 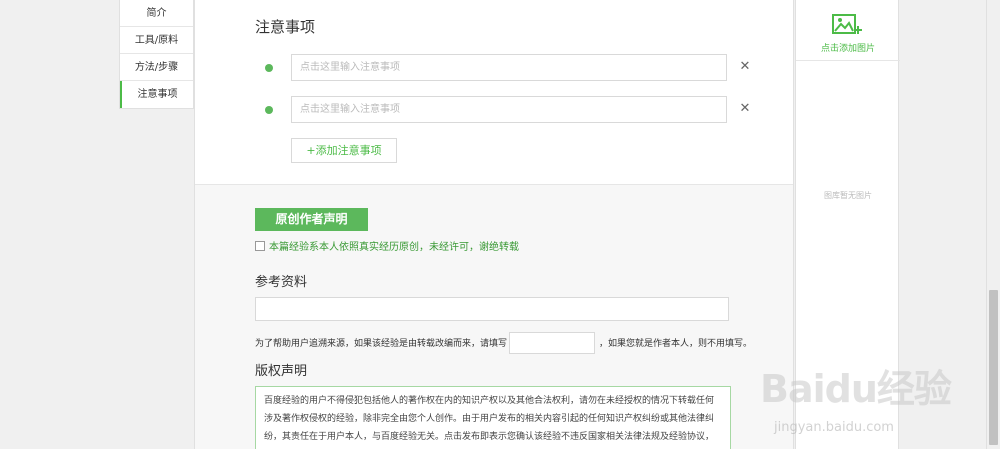 I want to click on scrollbar-thumb, so click(x=993, y=367).